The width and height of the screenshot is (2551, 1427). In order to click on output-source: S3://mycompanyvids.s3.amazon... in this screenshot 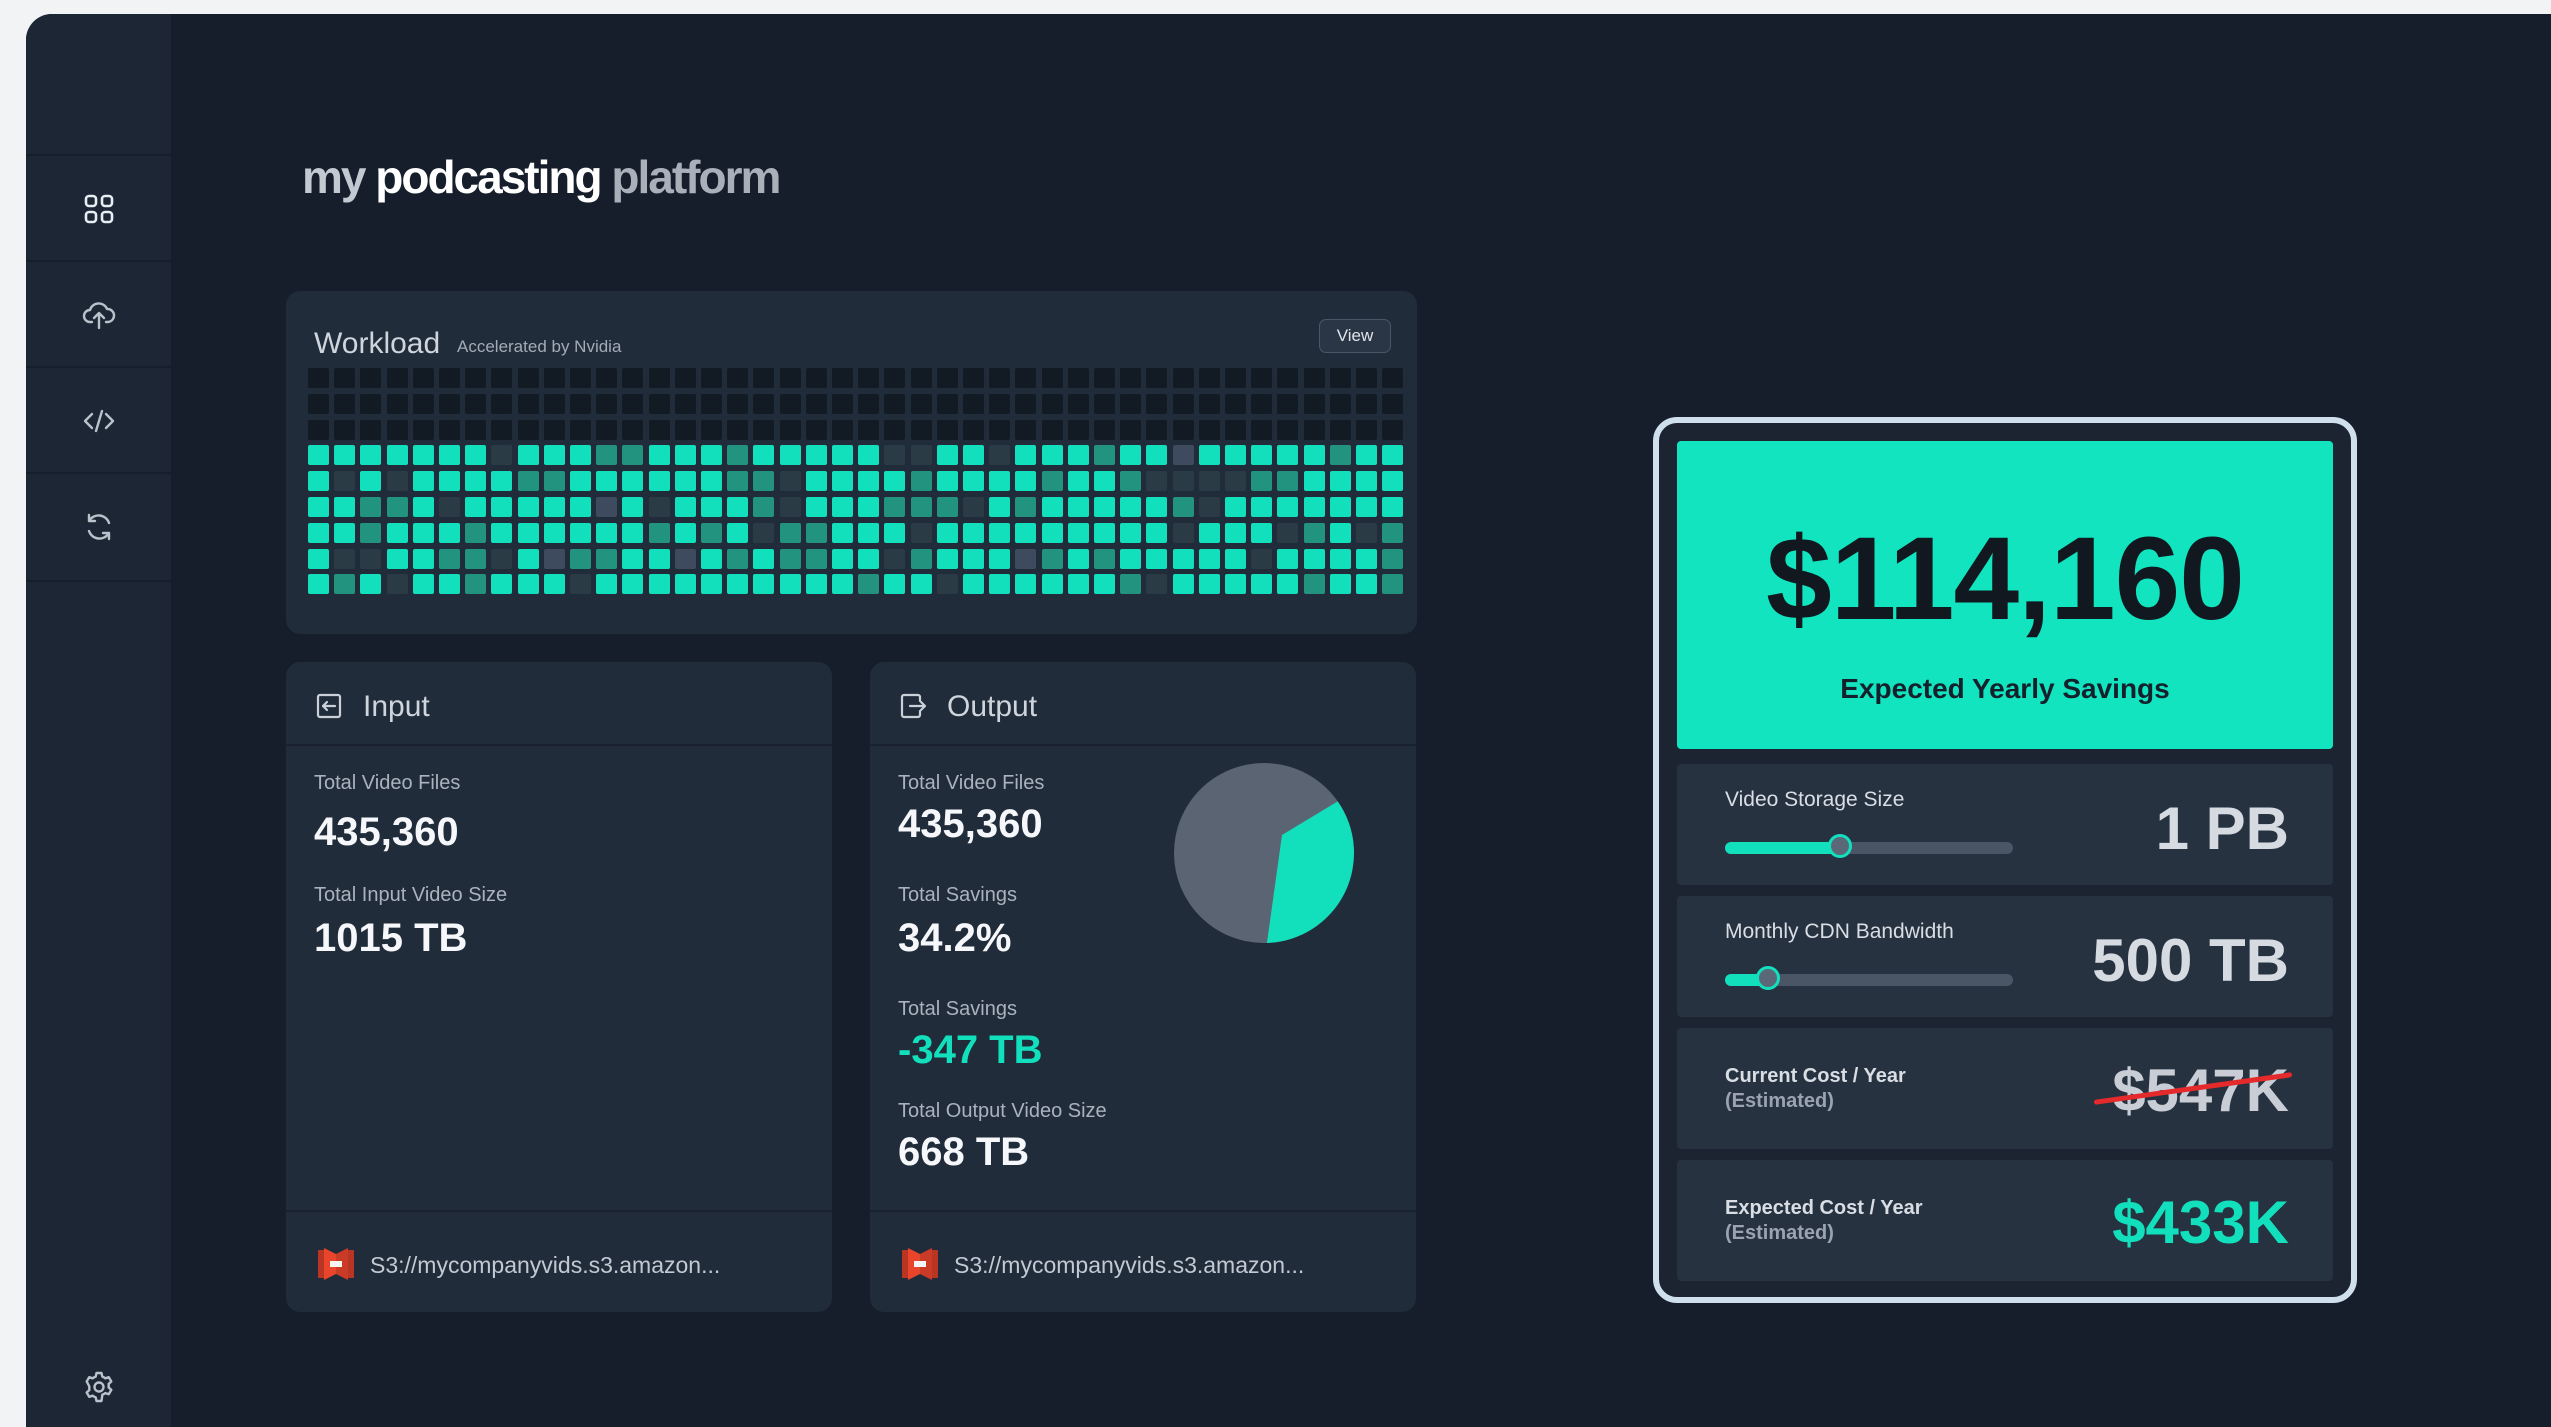, I will do `click(1143, 1261)`.